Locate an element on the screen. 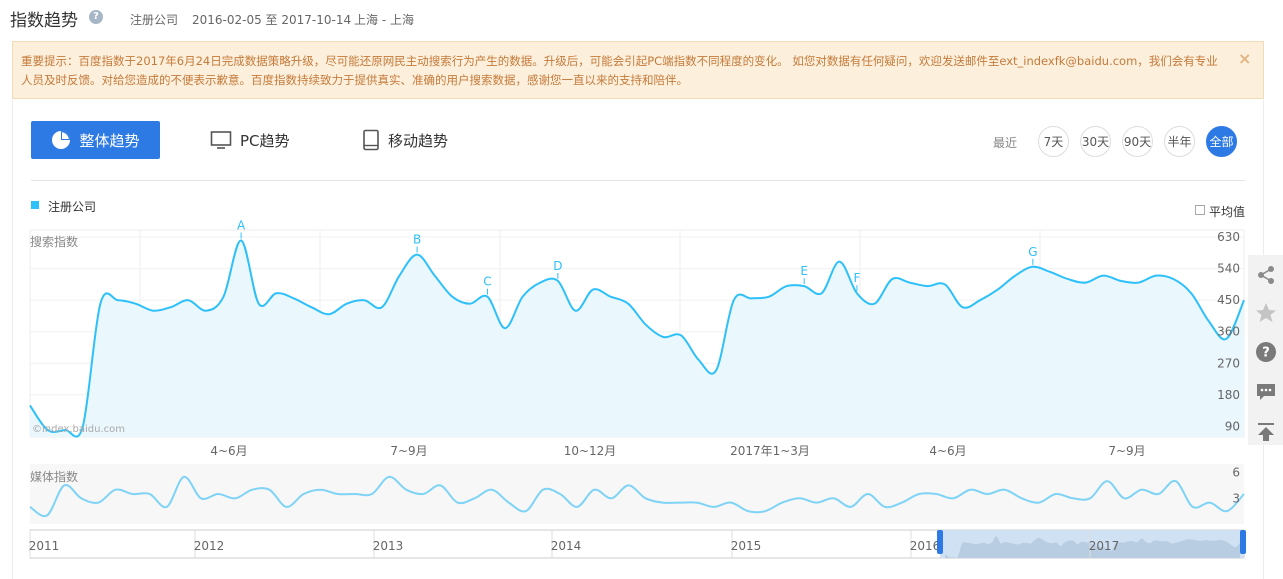  annotation-label-E: E is located at coordinates (804, 271).